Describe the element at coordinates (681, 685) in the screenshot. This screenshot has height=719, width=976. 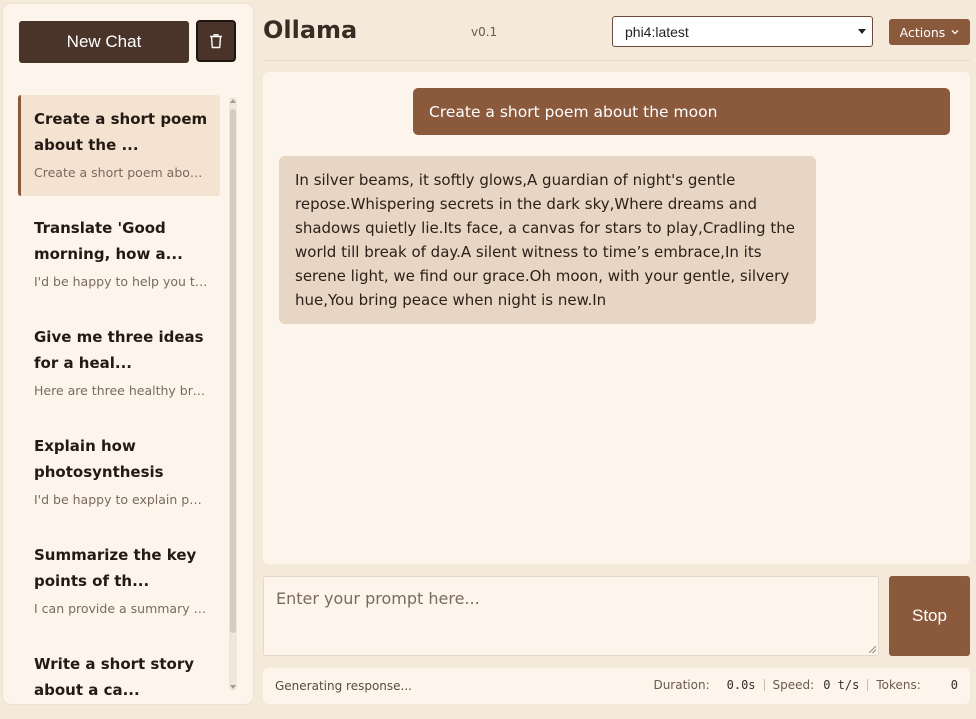
I see `duration-label: Duration:` at that location.